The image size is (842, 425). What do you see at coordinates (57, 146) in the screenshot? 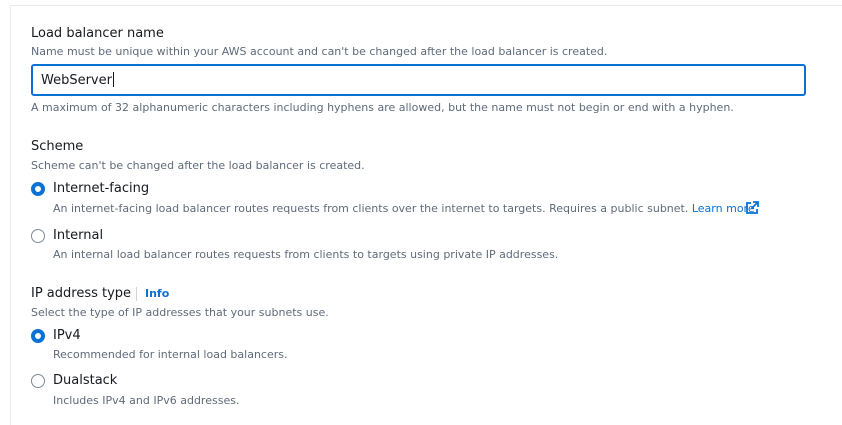
I see `scheme-label: Scheme` at bounding box center [57, 146].